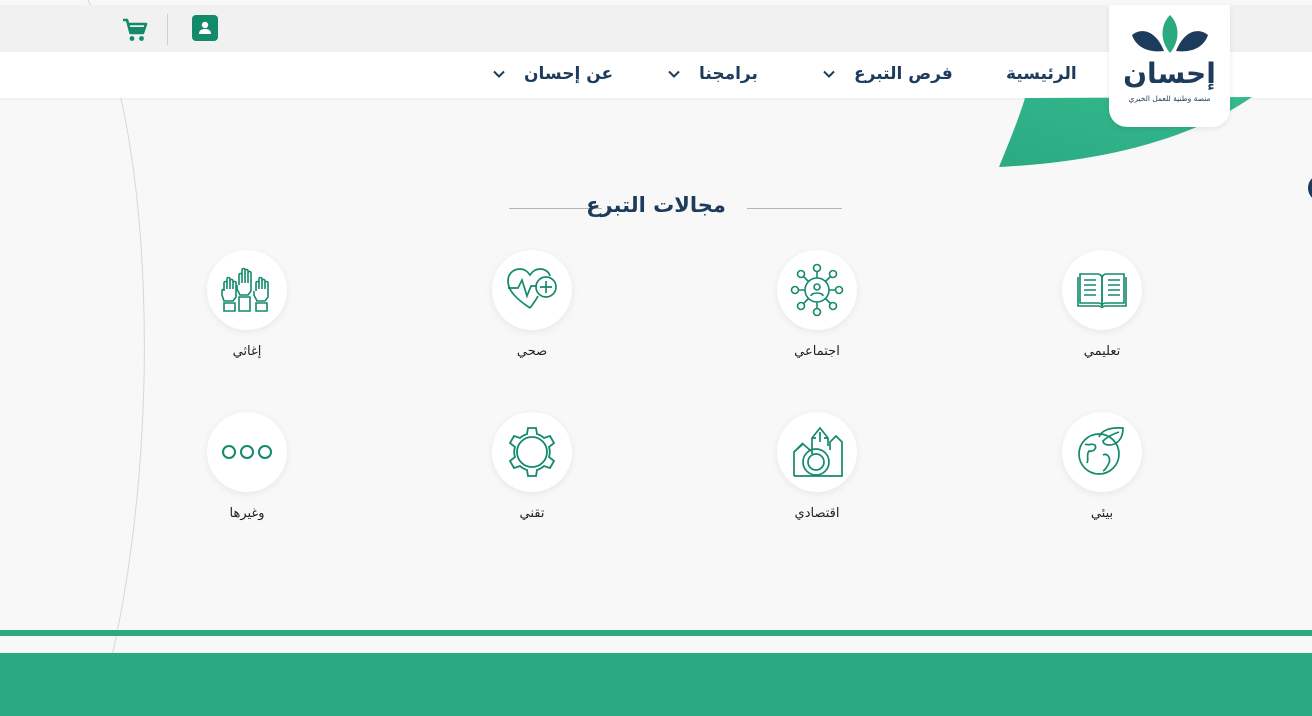 The image size is (1312, 716). I want to click on logo-wordmark: إحسان, so click(1169, 73).